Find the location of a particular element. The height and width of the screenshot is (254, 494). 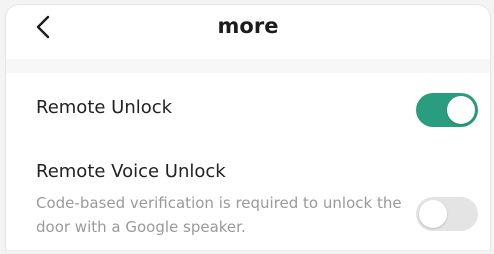

remote-voice-unlock-toggle is located at coordinates (447, 214).